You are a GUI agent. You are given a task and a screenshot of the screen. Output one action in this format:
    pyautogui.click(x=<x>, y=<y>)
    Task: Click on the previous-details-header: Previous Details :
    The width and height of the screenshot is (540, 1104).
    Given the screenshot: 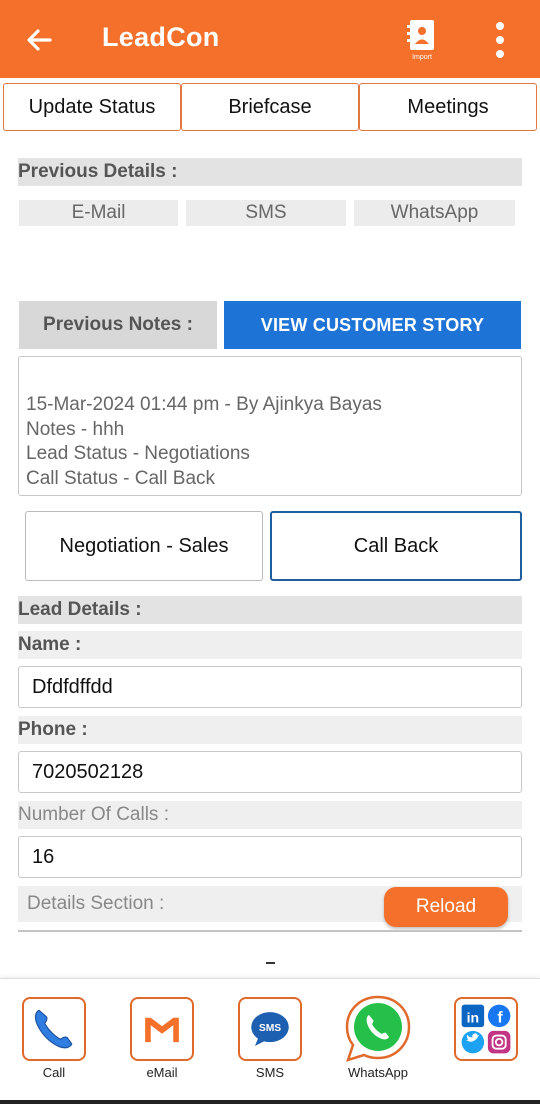 What is the action you would take?
    pyautogui.click(x=270, y=172)
    